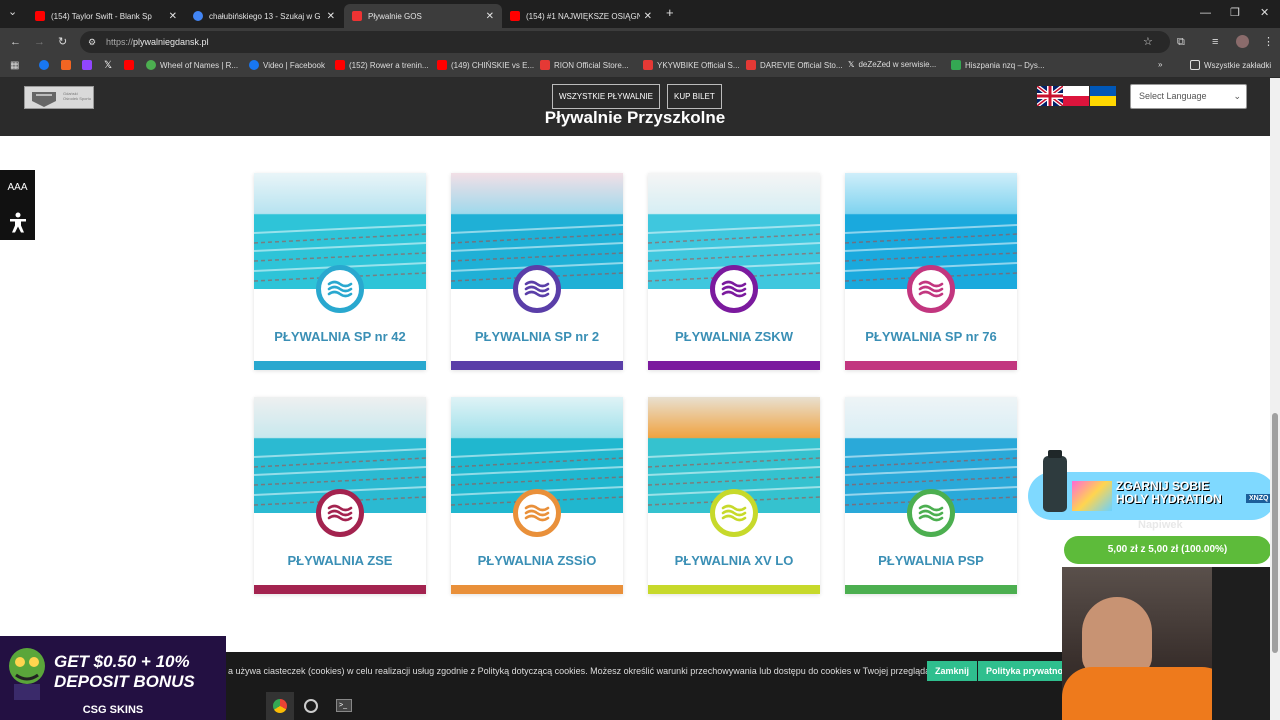 This screenshot has width=1280, height=720. I want to click on menu-icon: ⋮, so click(1268, 42).